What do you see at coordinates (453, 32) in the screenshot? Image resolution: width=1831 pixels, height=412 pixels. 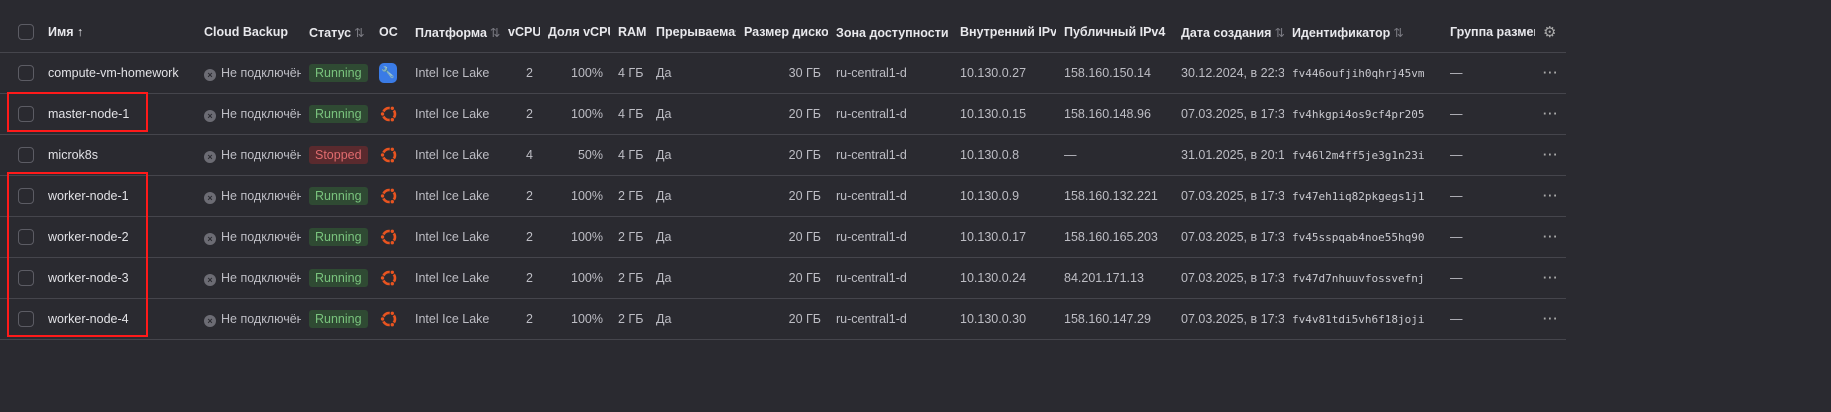 I see `col-platform: Платформа ⇅` at bounding box center [453, 32].